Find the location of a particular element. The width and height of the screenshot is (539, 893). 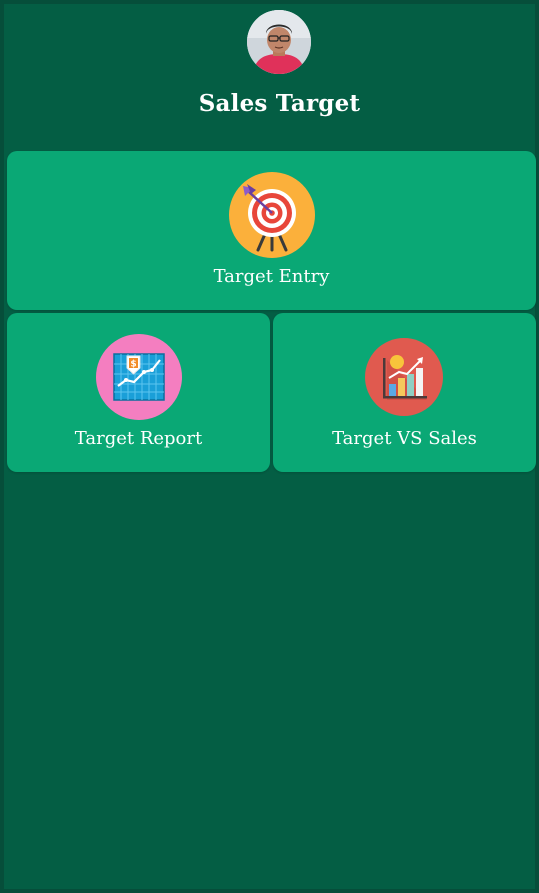

avatar is located at coordinates (279, 42).